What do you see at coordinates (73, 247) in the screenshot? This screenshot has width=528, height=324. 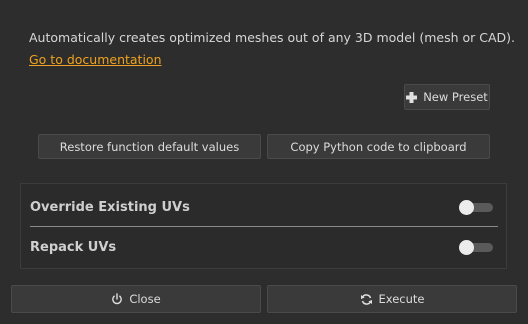 I see `repack-uvs-label: Repack UVs` at bounding box center [73, 247].